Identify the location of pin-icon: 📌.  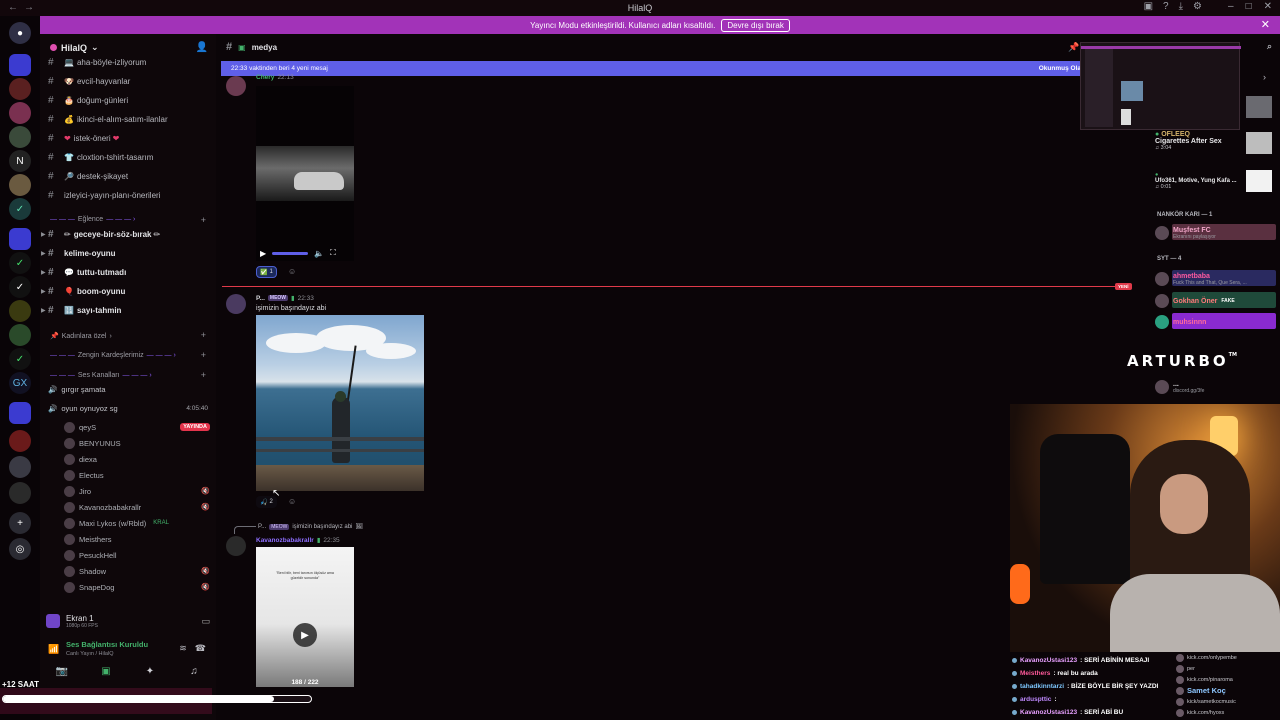
(1073, 47).